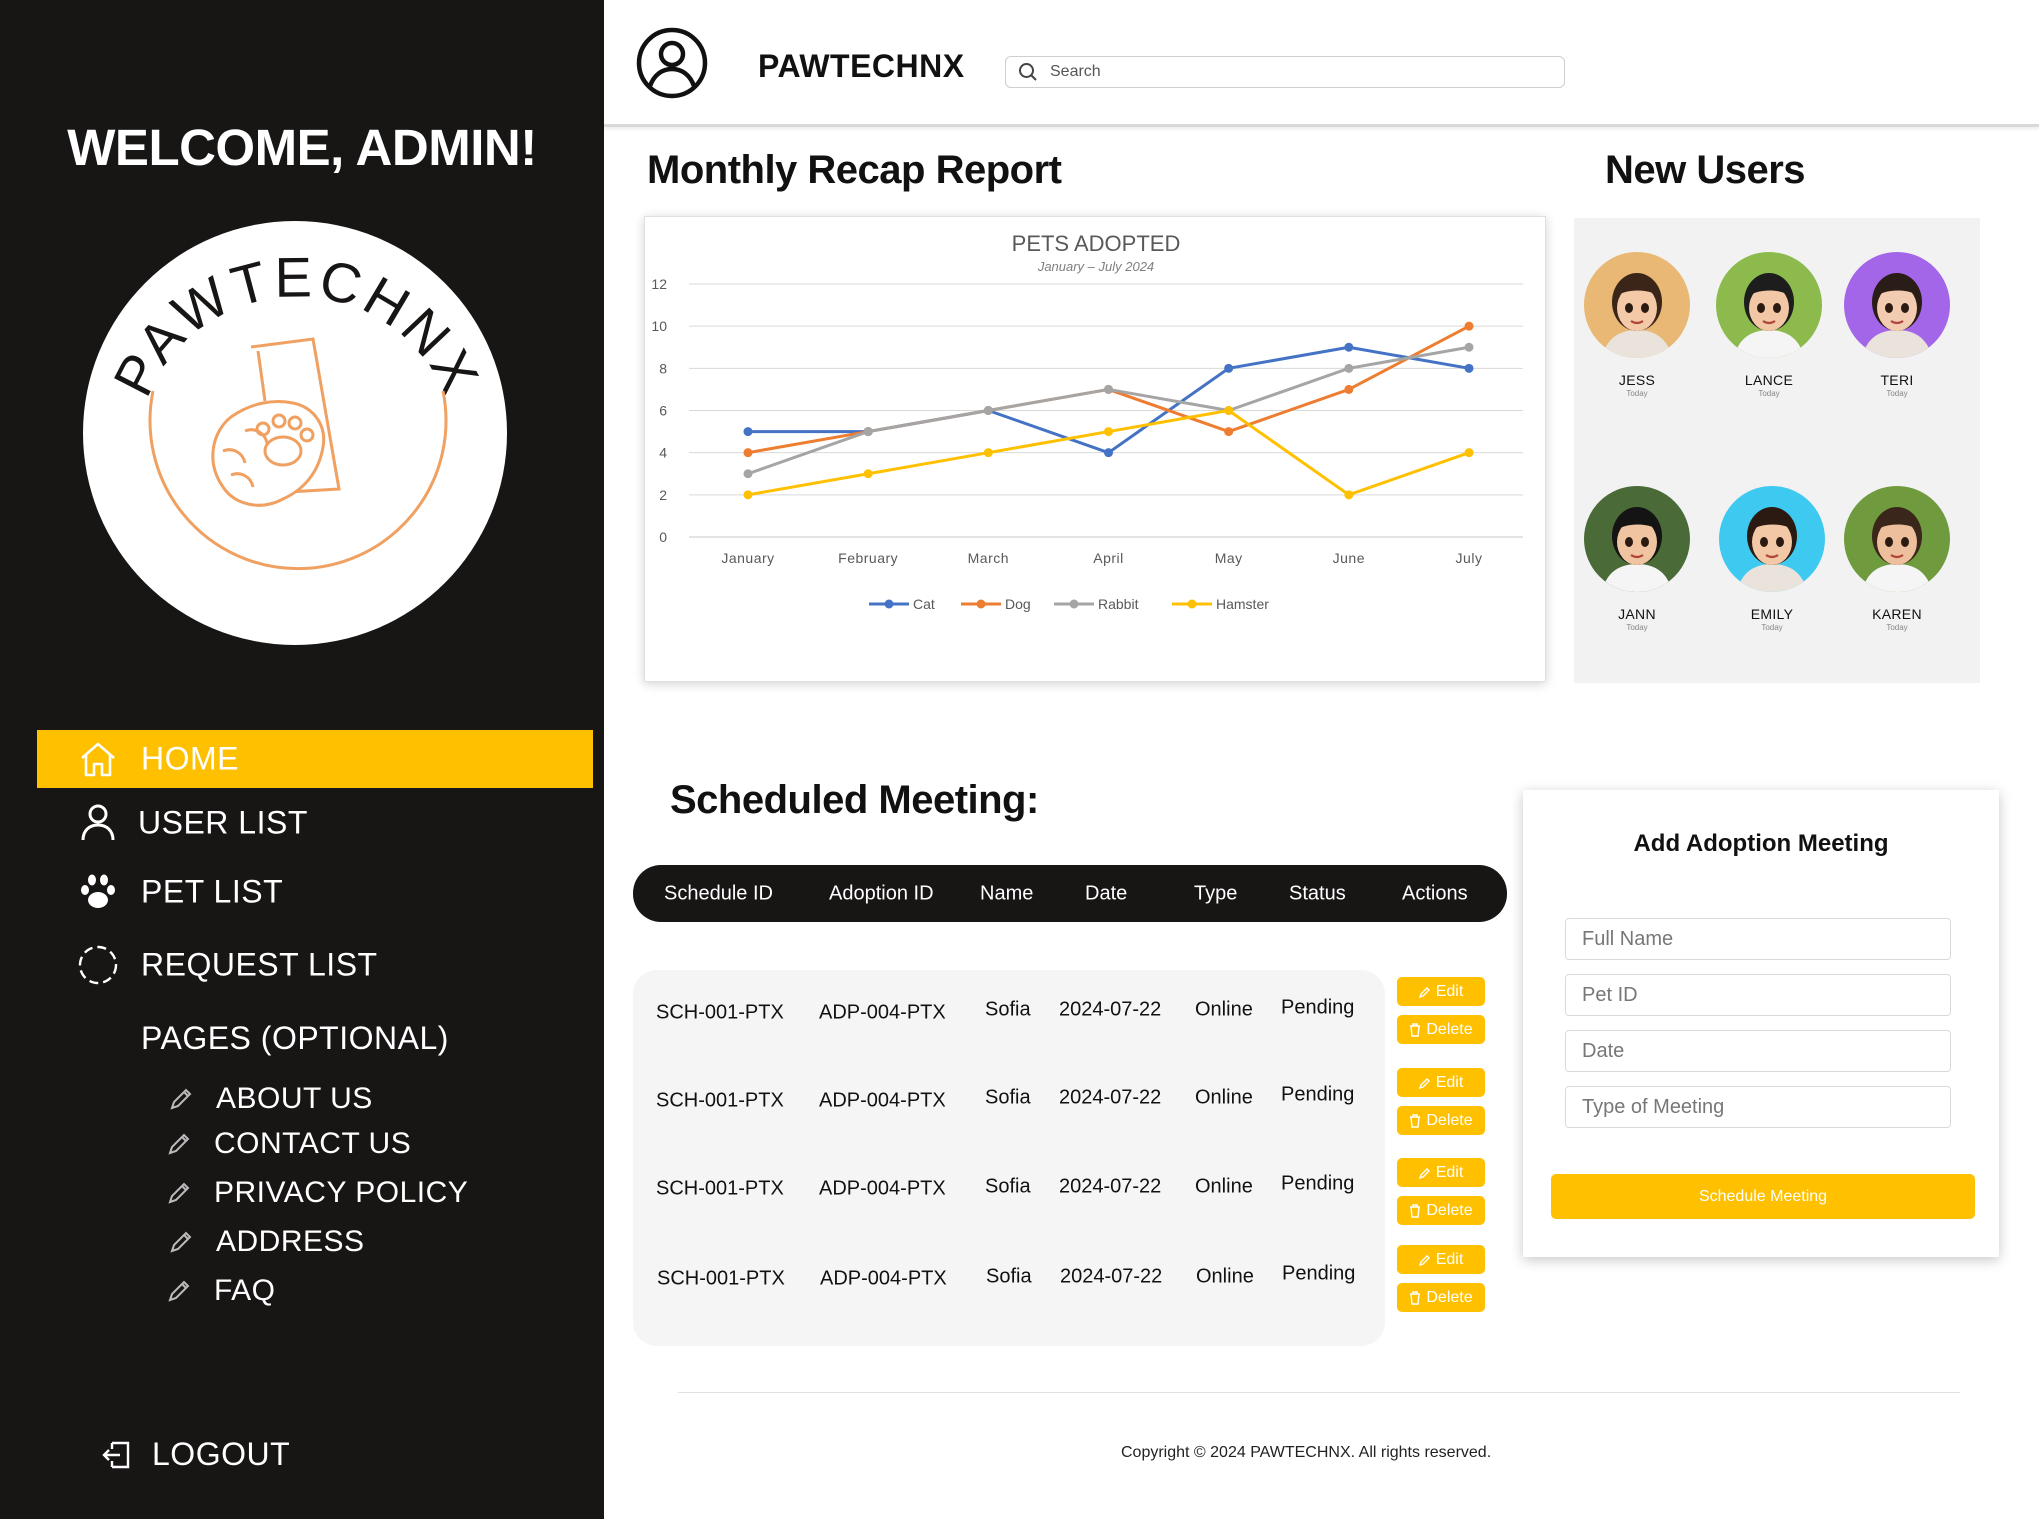  I want to click on user-card: LANCE Today, so click(1769, 325).